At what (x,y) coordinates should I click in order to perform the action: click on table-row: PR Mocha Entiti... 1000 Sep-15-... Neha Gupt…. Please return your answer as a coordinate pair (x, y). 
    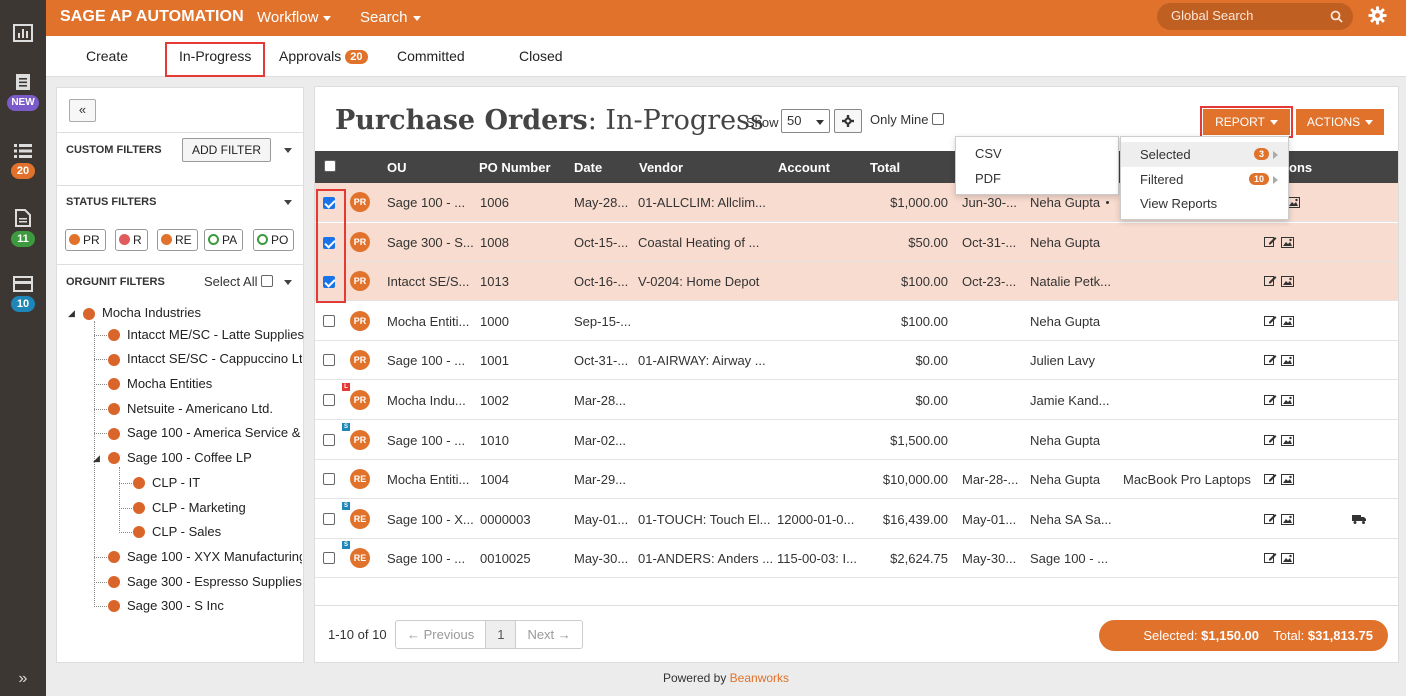
    Looking at the image, I should click on (856, 321).